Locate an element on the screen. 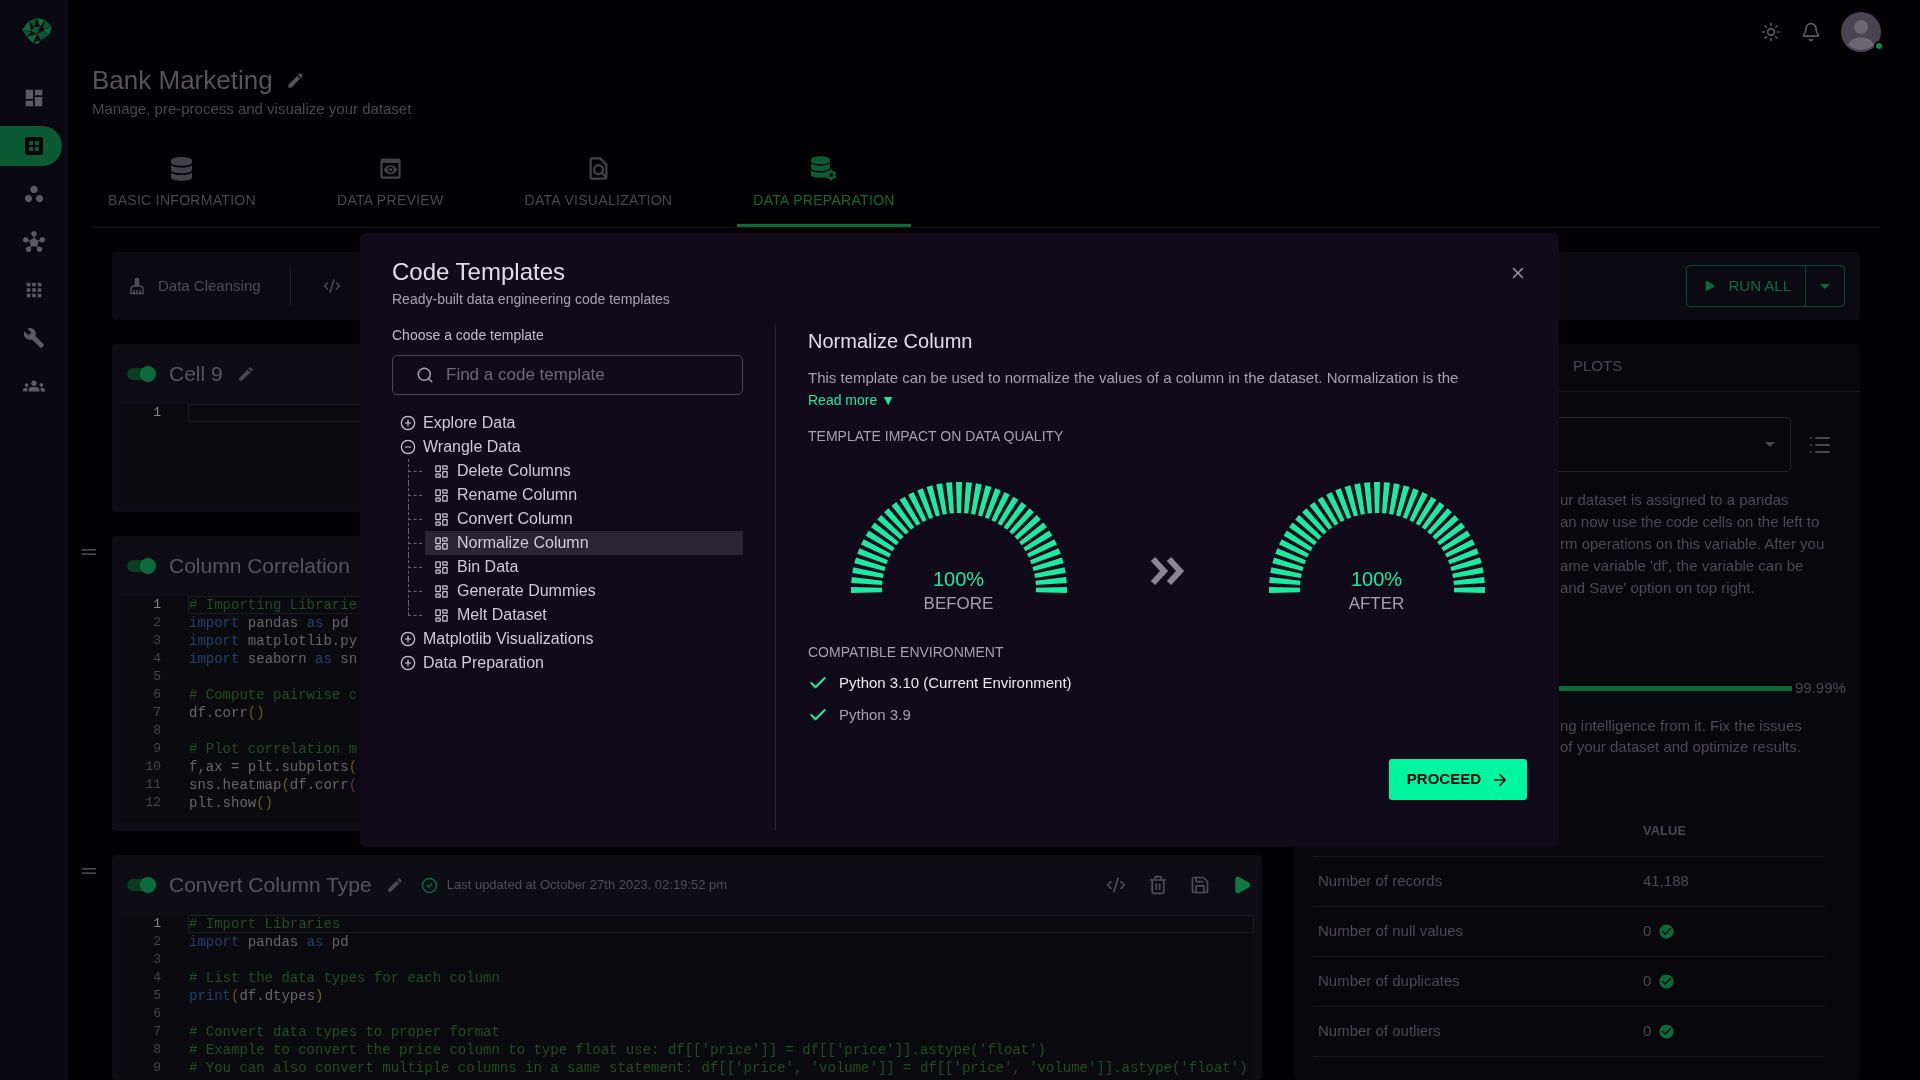  code-line: f,ax = plt.subplots( is located at coordinates (273, 767).